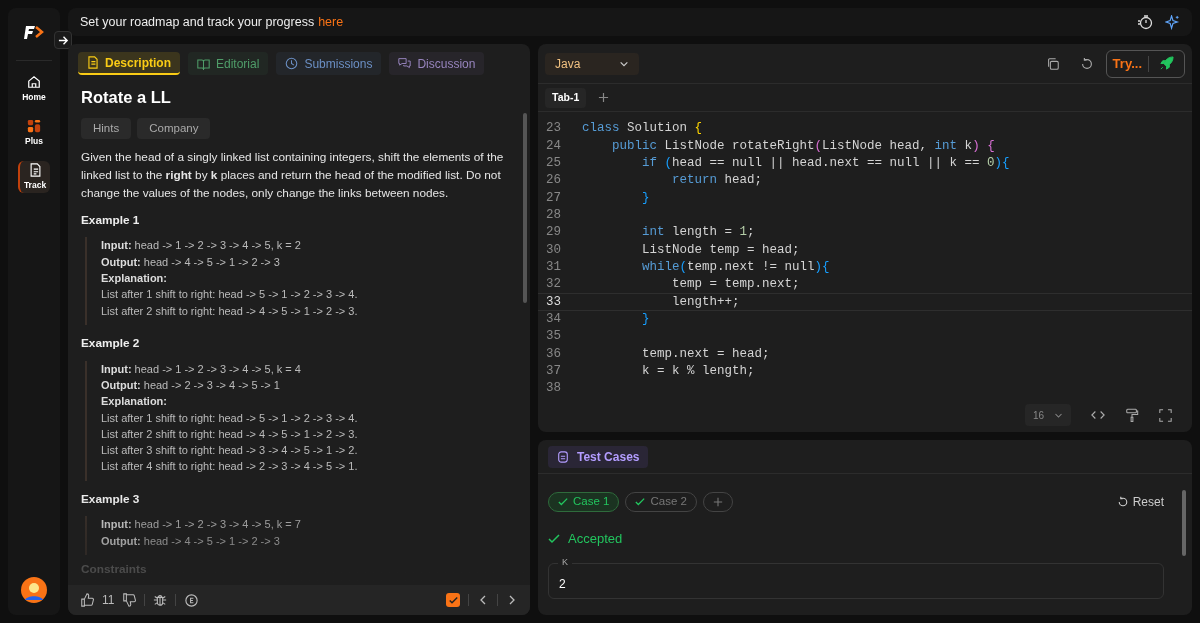 Image resolution: width=1200 pixels, height=623 pixels. I want to click on line-number: 36, so click(553, 354).